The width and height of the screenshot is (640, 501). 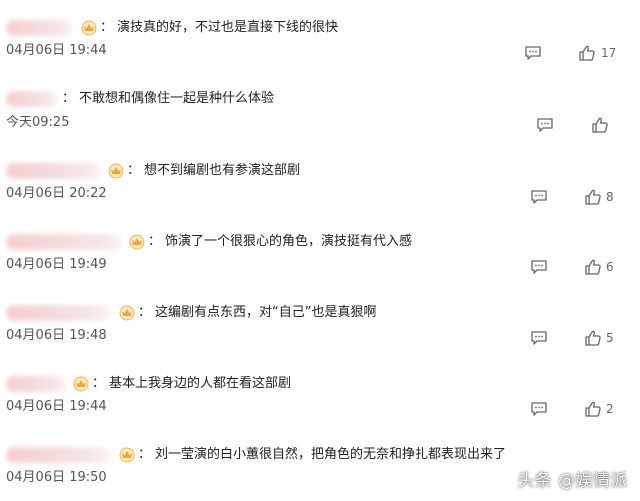 What do you see at coordinates (572, 481) in the screenshot?
I see `watermark: 头条 @娱情派` at bounding box center [572, 481].